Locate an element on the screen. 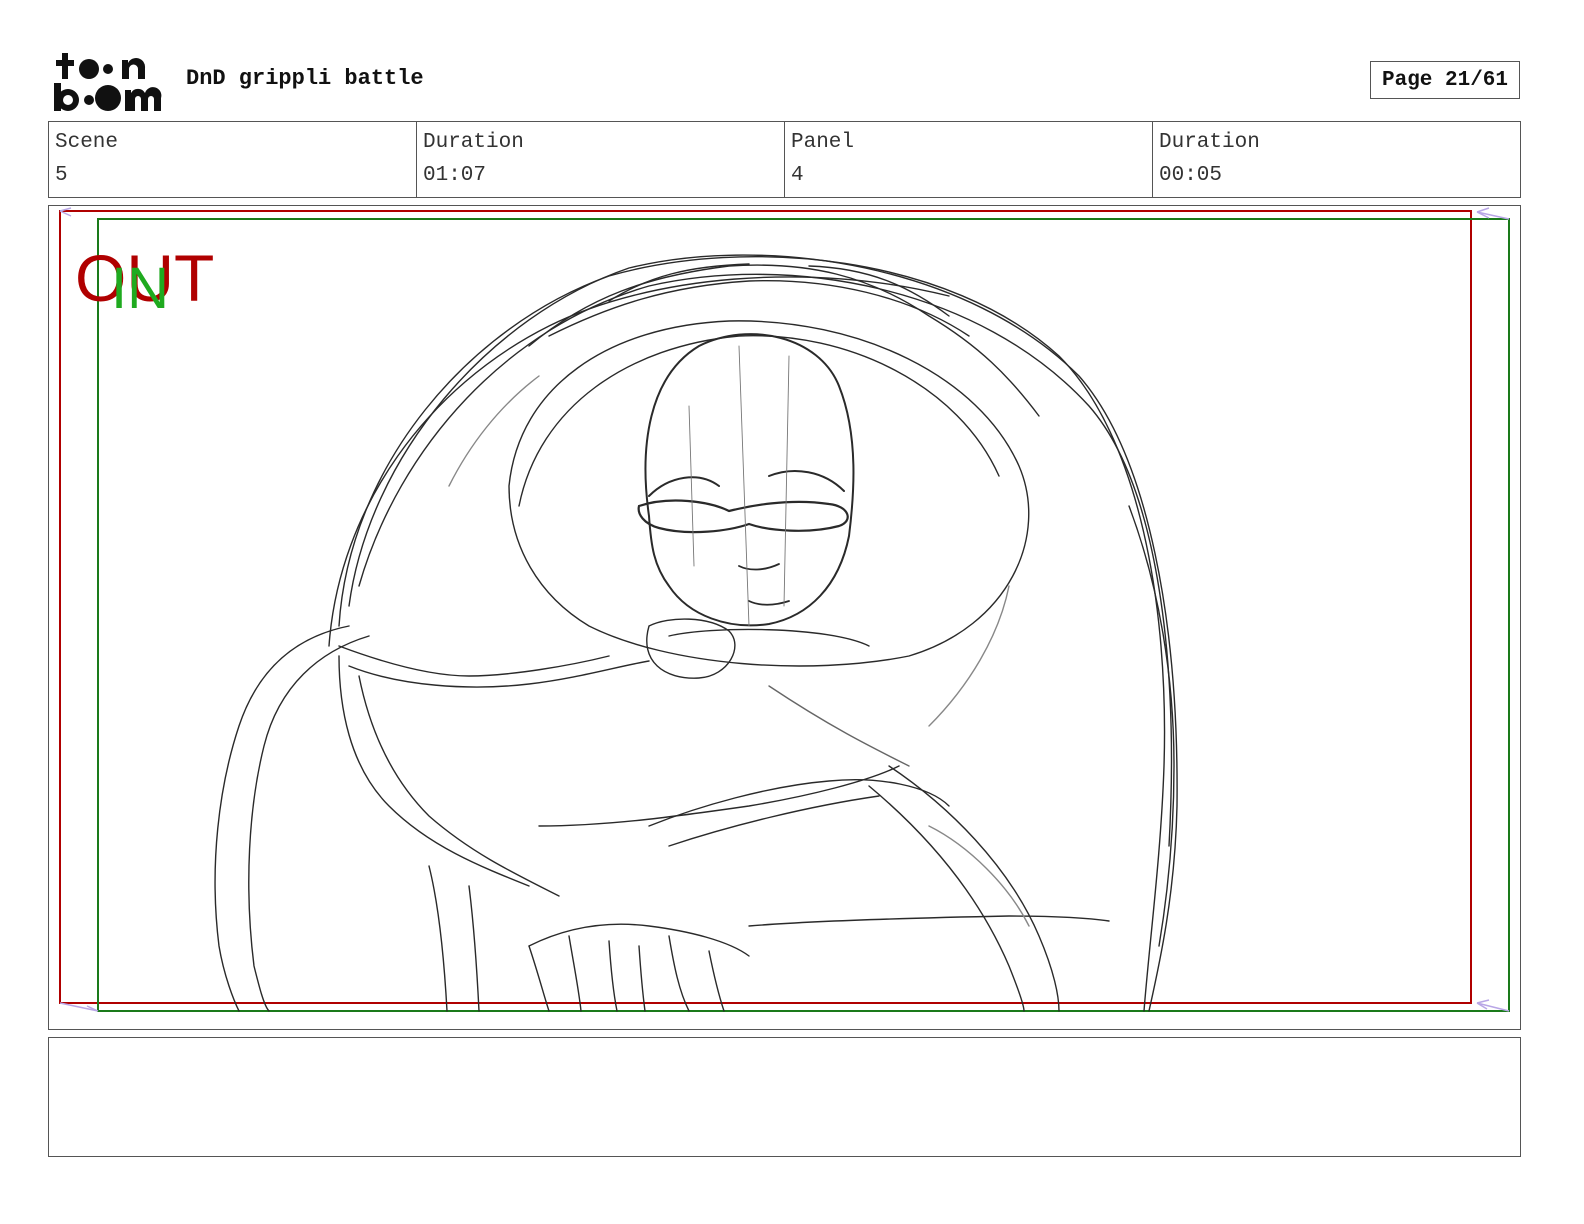  panel-duration-label: Duration is located at coordinates (1209, 142).